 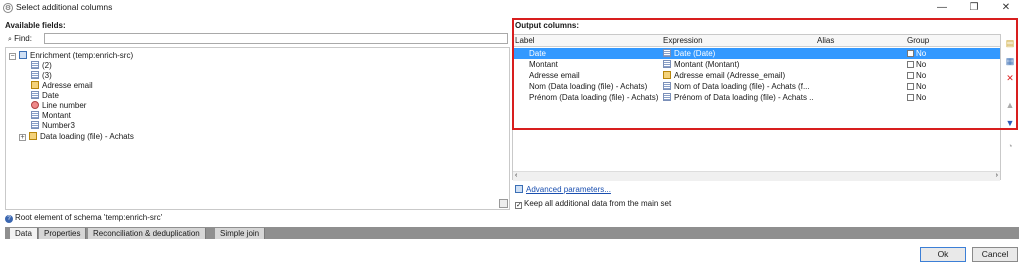 I want to click on resize-grip-icon, so click(x=503, y=203).